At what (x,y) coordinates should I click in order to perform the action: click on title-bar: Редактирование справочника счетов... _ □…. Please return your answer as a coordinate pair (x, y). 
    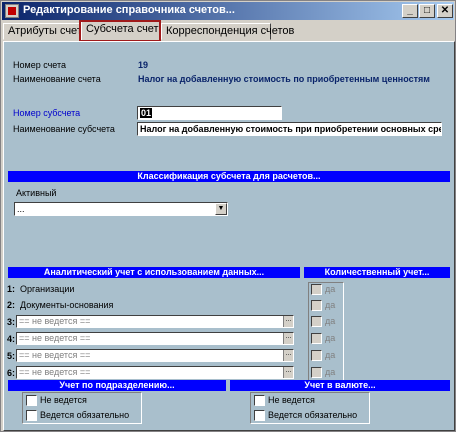
    Looking at the image, I should click on (228, 11).